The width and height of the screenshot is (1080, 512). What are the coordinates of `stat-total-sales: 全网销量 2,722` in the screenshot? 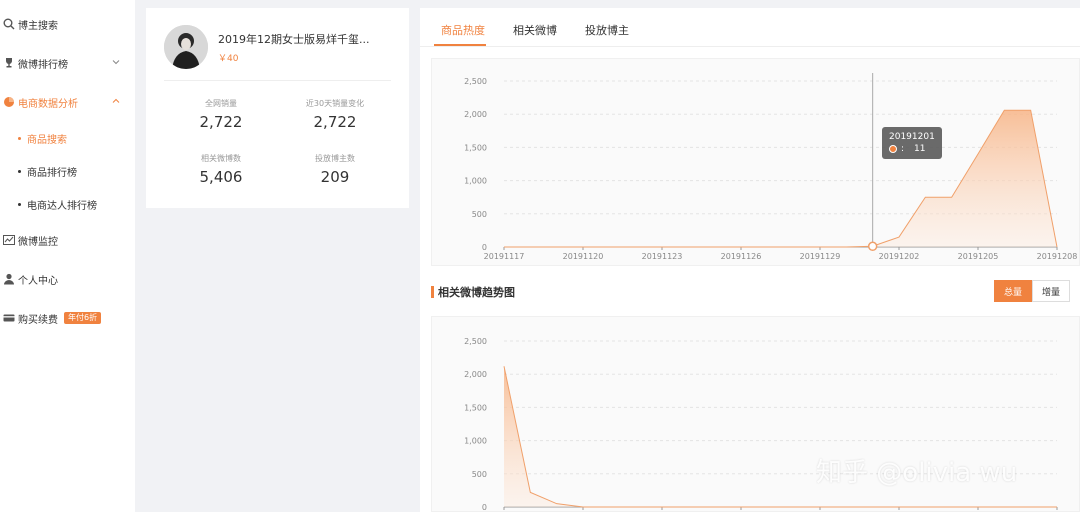 It's located at (221, 114).